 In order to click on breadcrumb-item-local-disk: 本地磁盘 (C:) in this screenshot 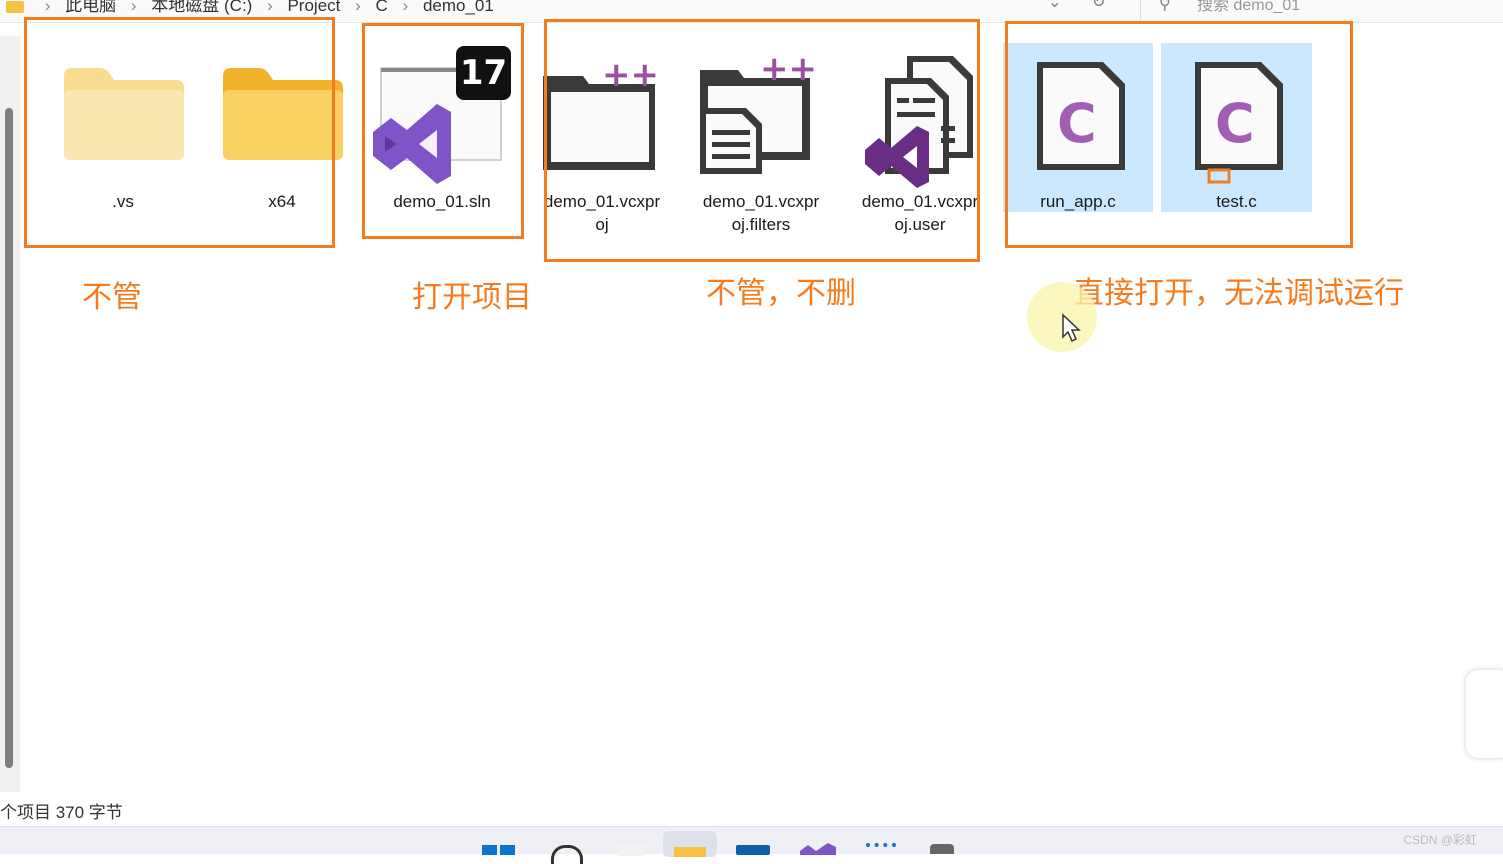, I will do `click(201, 7)`.